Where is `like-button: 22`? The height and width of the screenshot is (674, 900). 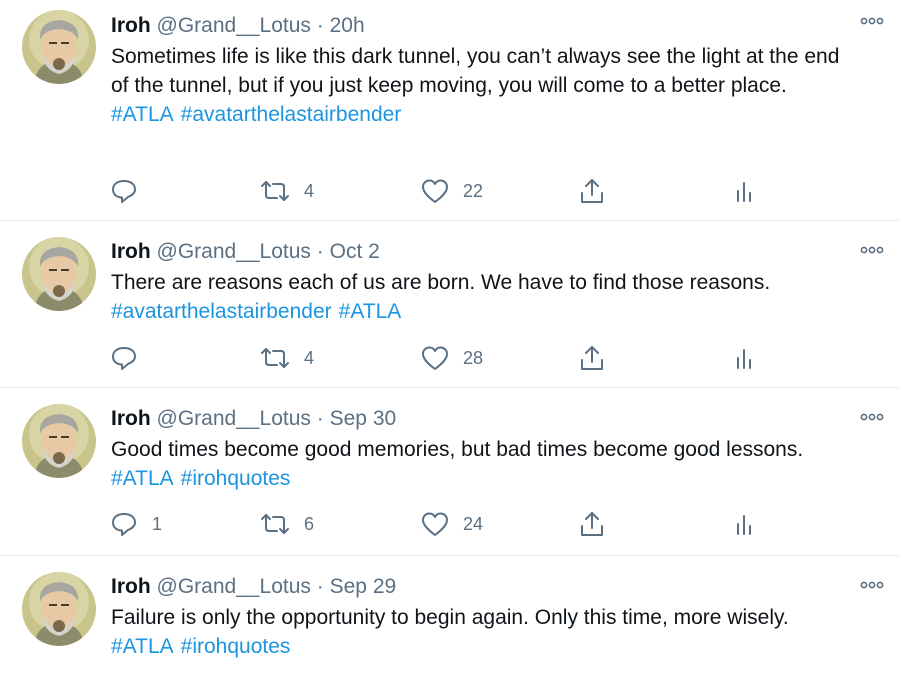 like-button: 22 is located at coordinates (452, 191).